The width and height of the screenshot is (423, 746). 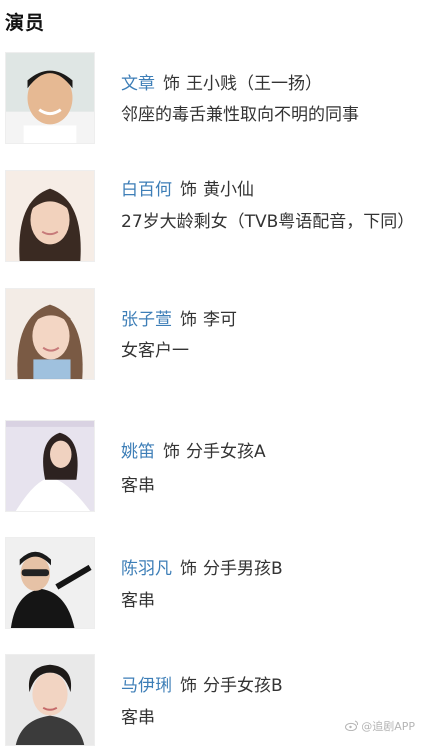 I want to click on cast-credit-line: 文章饰王小贱（王一扬）, so click(x=221, y=81).